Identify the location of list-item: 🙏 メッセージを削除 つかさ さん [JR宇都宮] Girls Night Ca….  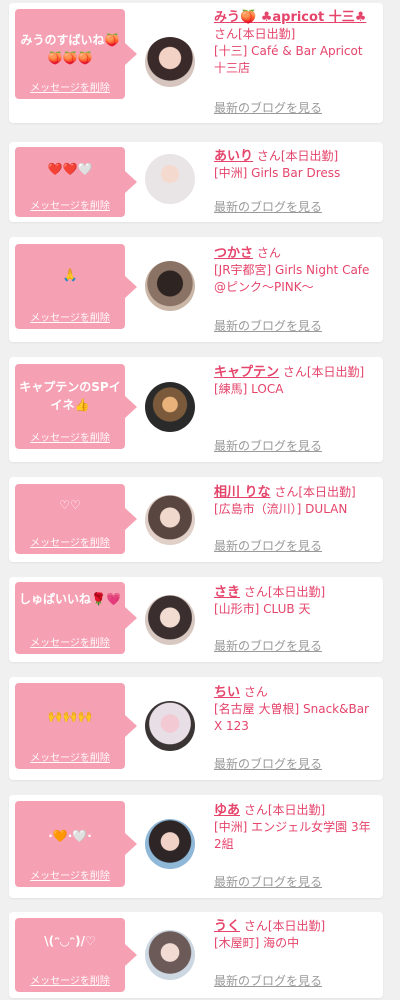
(196, 289).